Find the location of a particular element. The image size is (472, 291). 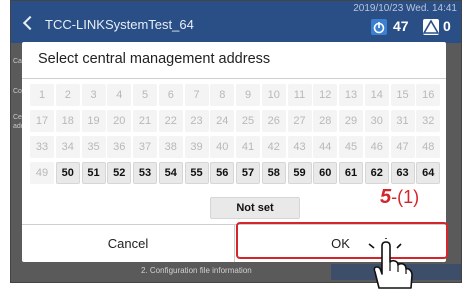

address-cell: 41 is located at coordinates (248, 147).